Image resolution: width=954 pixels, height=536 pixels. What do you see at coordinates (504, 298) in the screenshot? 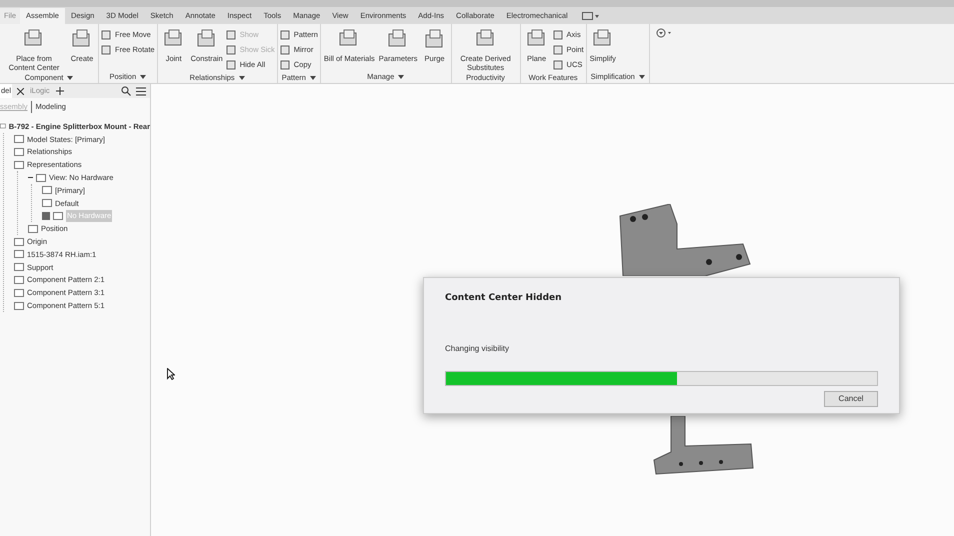
I see `dialog-title: Content Center Hidden` at bounding box center [504, 298].